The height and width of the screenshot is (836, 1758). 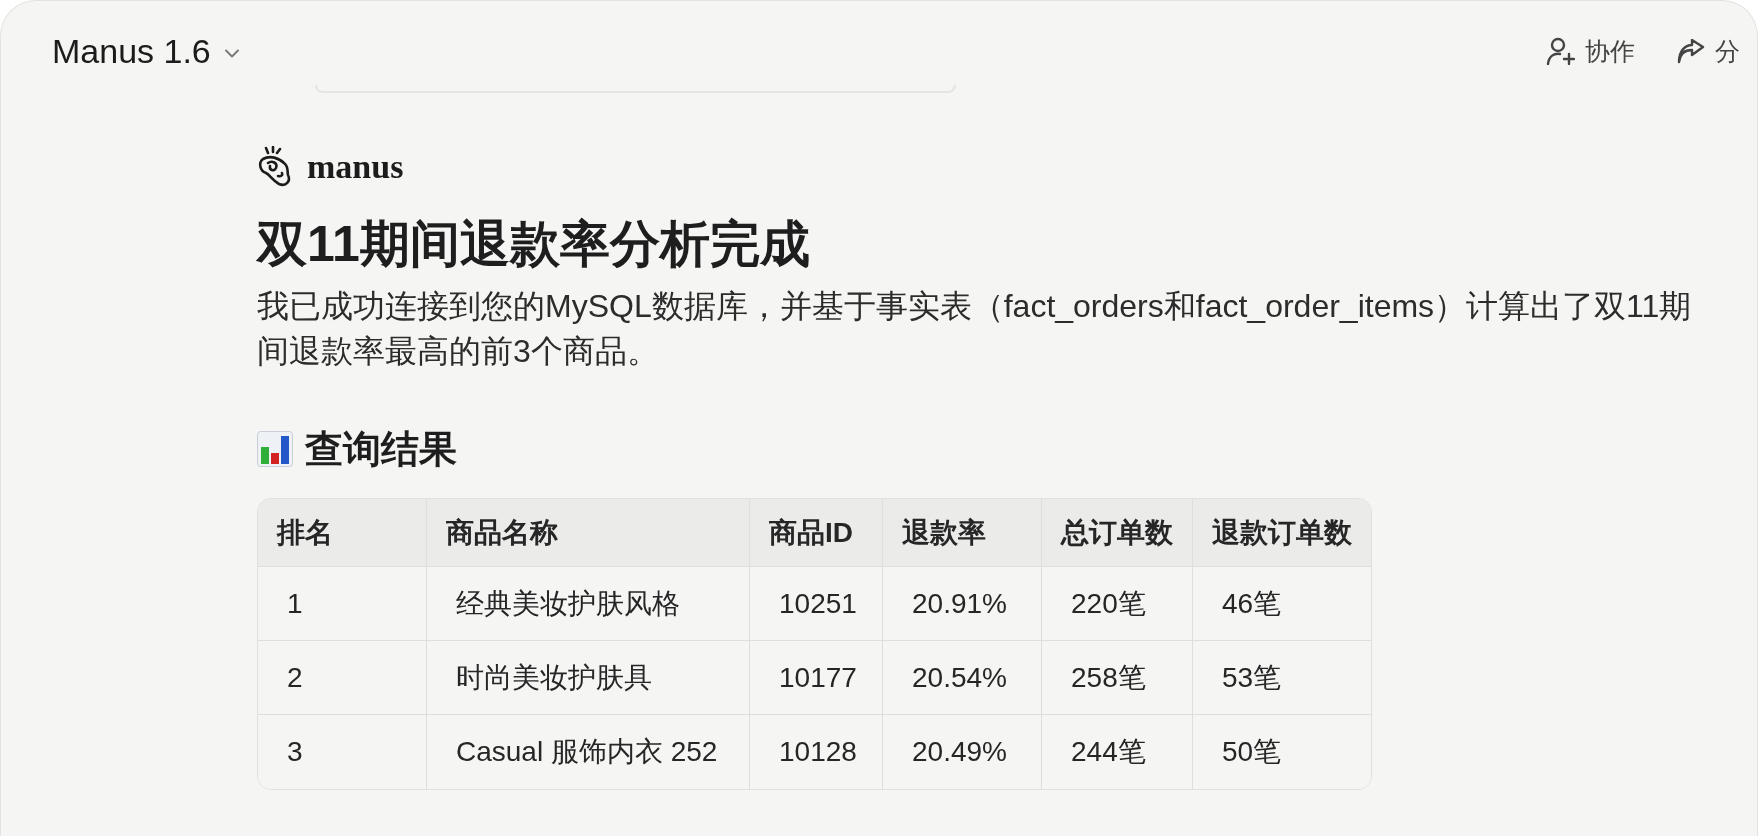 I want to click on share-icon, so click(x=1691, y=51).